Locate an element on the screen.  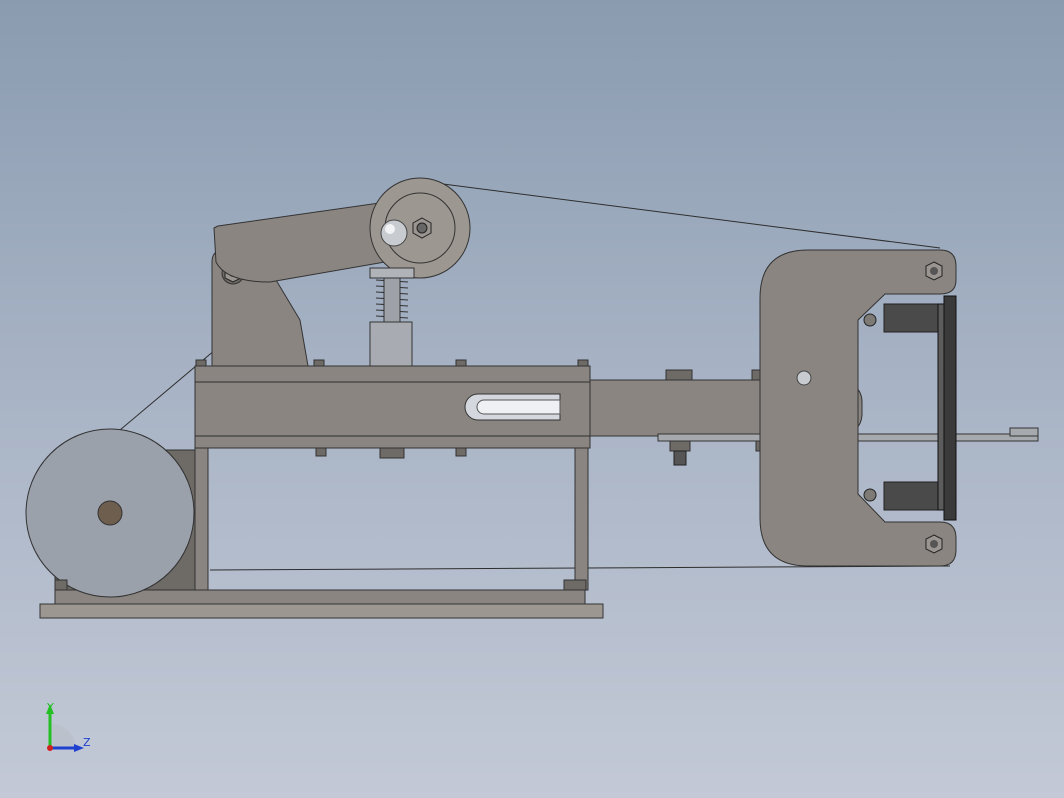
spring-tensioner is located at coordinates (392, 317).